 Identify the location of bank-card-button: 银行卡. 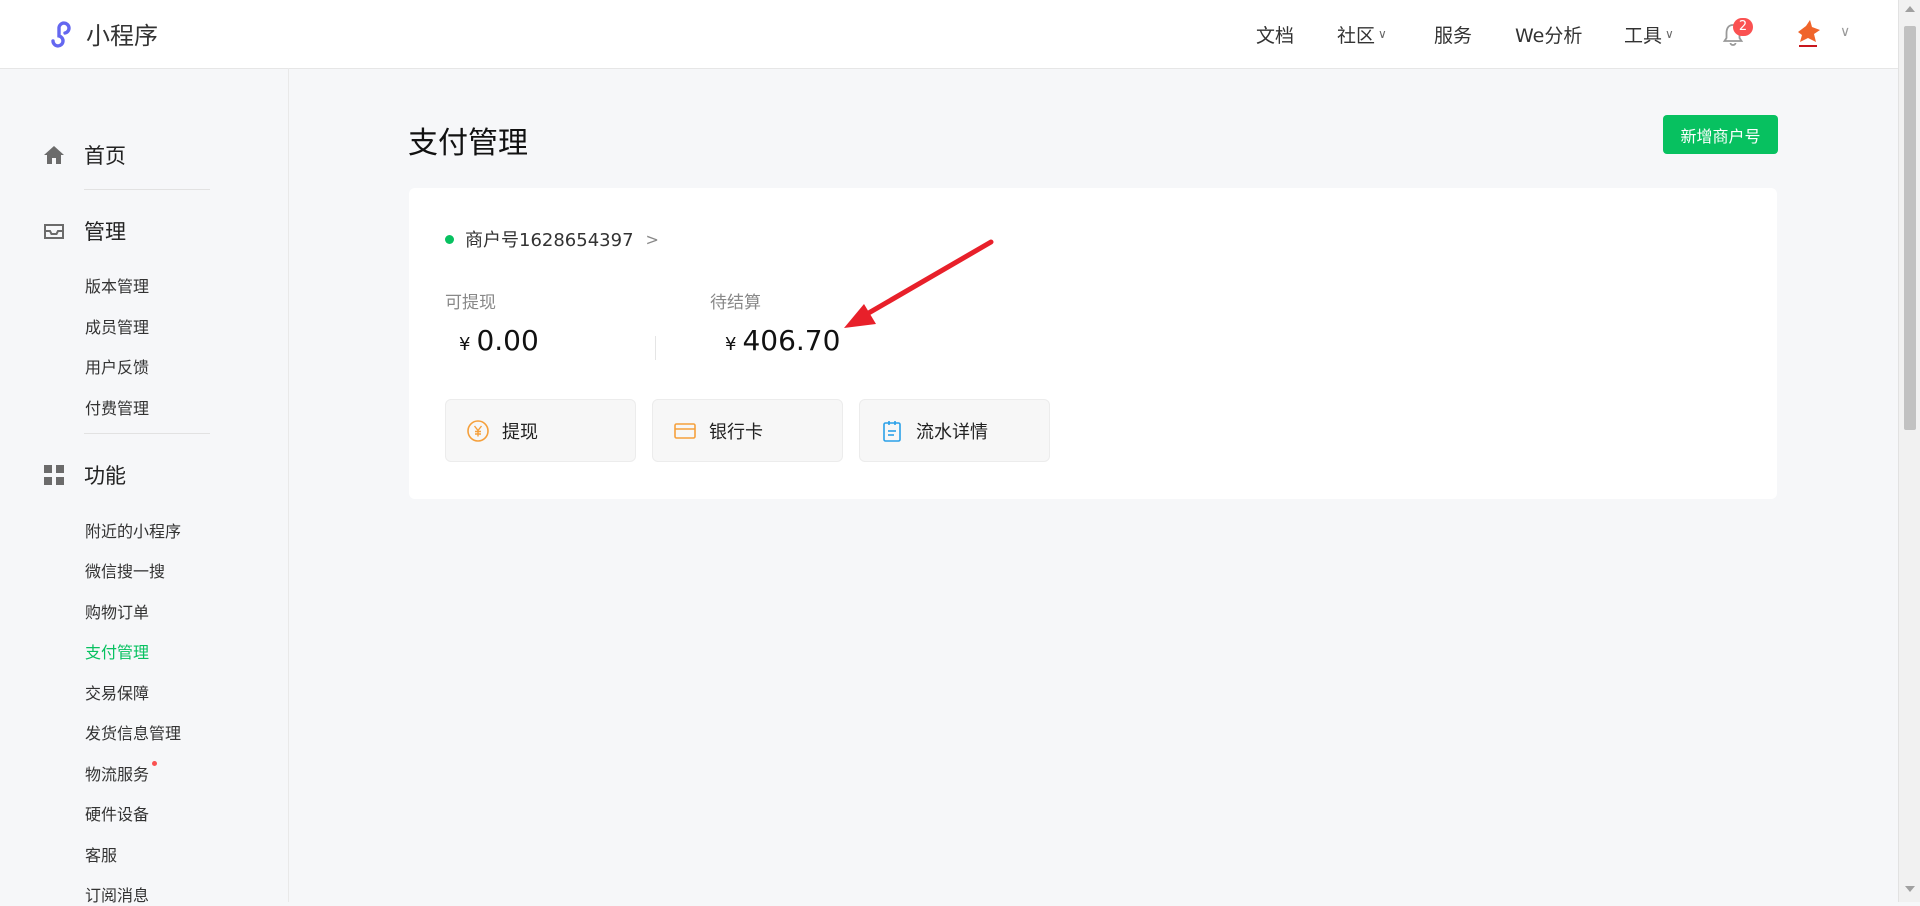
(747, 430).